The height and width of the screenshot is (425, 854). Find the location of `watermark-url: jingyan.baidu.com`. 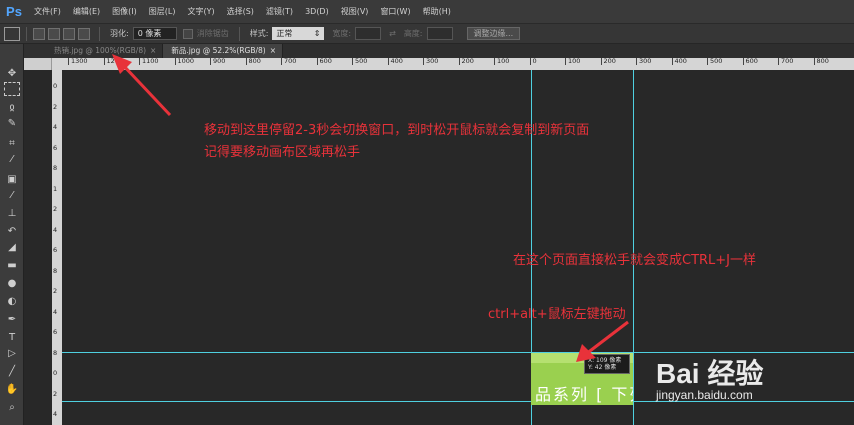

watermark-url: jingyan.baidu.com is located at coordinates (704, 395).